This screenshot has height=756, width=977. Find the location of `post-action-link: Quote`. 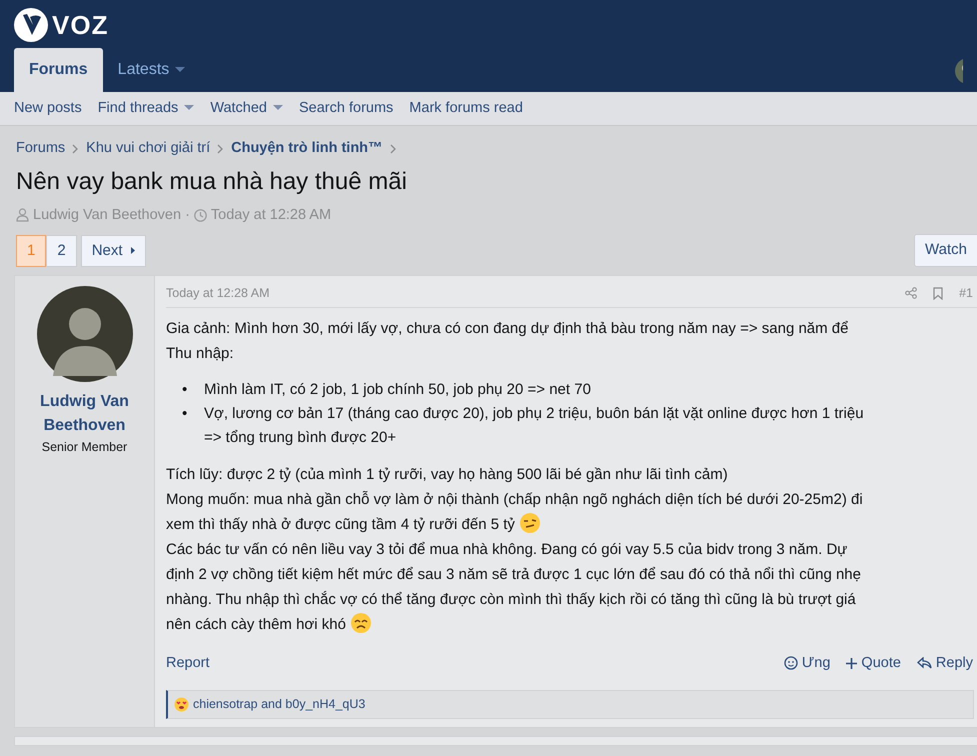

post-action-link: Quote is located at coordinates (873, 663).